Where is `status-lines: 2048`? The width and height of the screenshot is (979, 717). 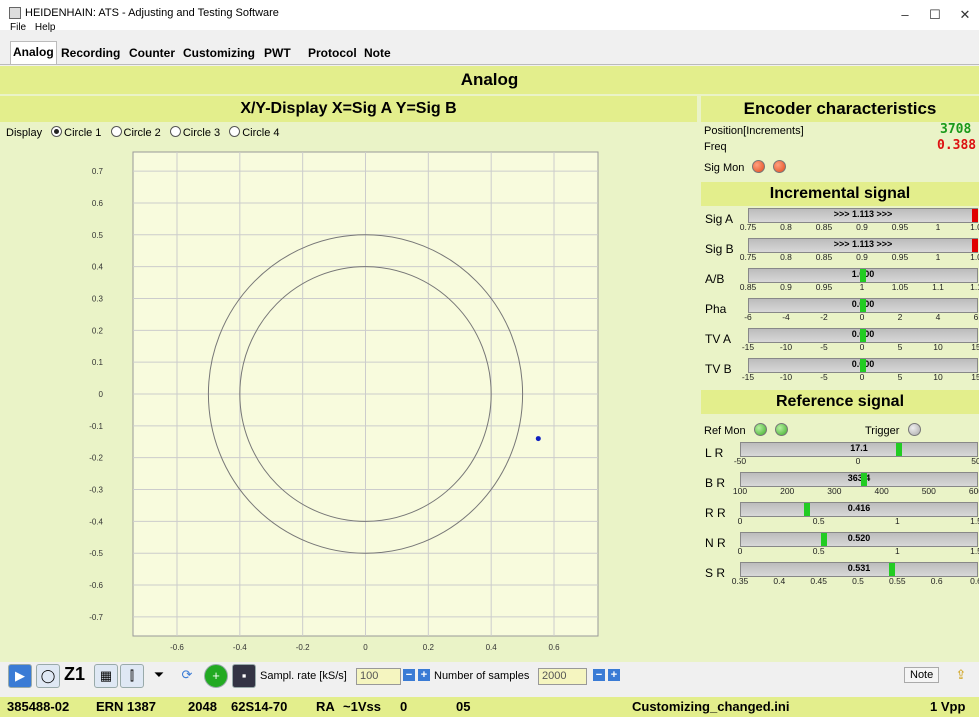
status-lines: 2048 is located at coordinates (202, 706).